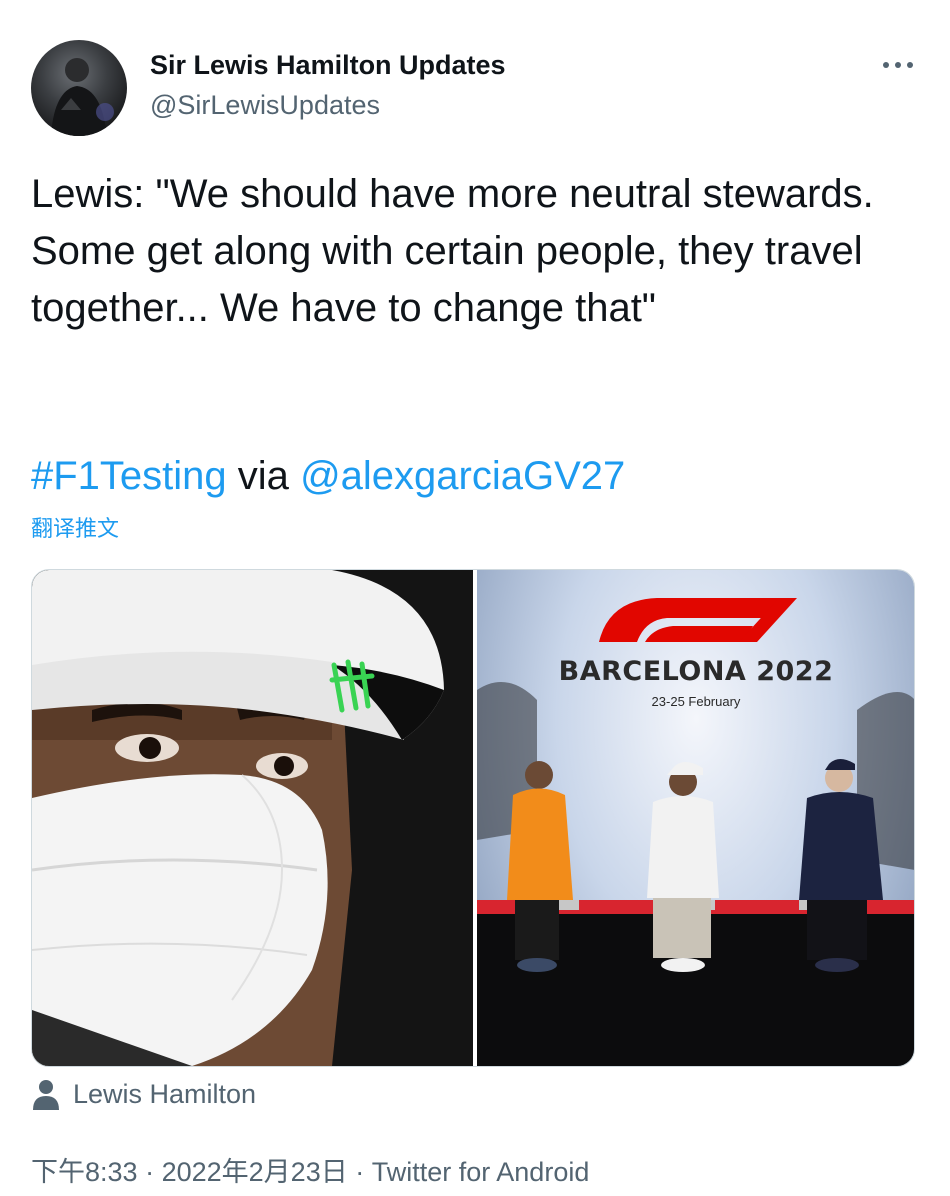  I want to click on media-tagged-person: Lewis Hamilton, so click(143, 1094).